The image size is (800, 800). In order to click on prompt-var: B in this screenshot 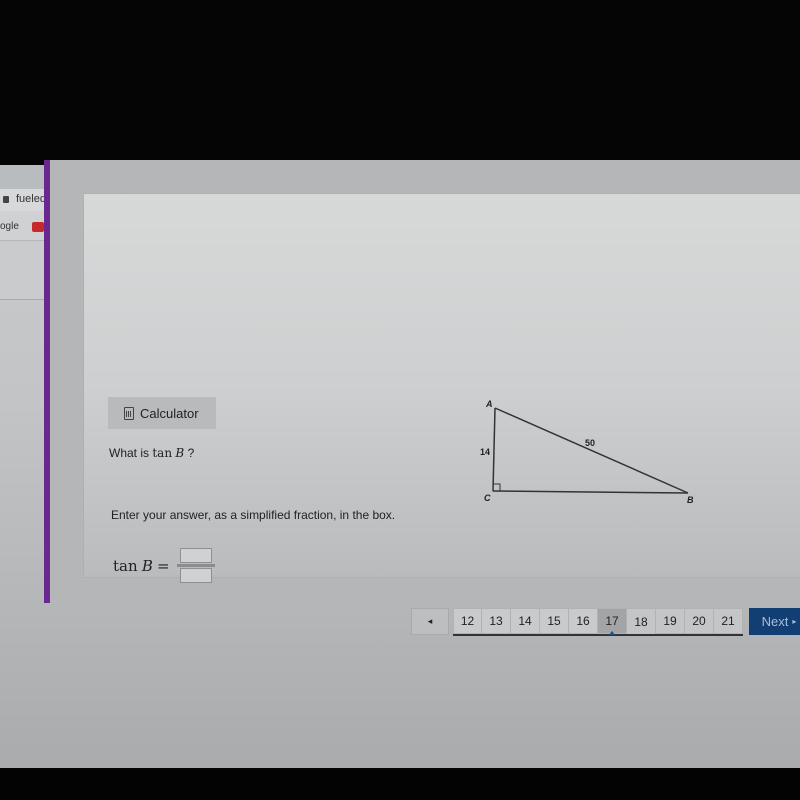, I will do `click(180, 453)`.